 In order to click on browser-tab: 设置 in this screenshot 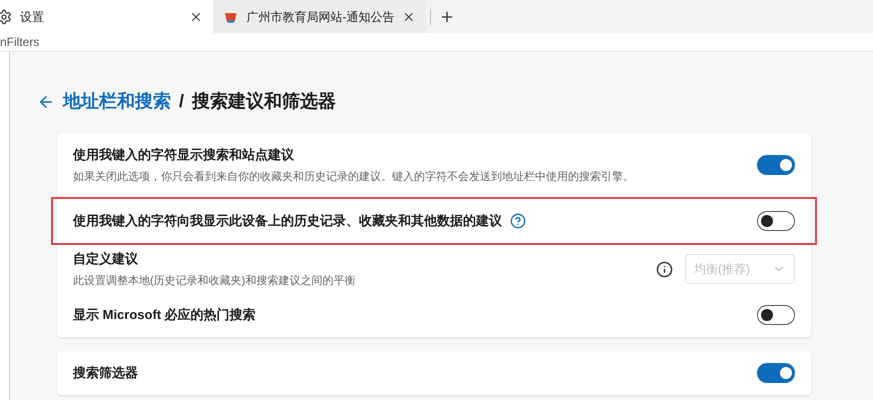, I will do `click(106, 16)`.